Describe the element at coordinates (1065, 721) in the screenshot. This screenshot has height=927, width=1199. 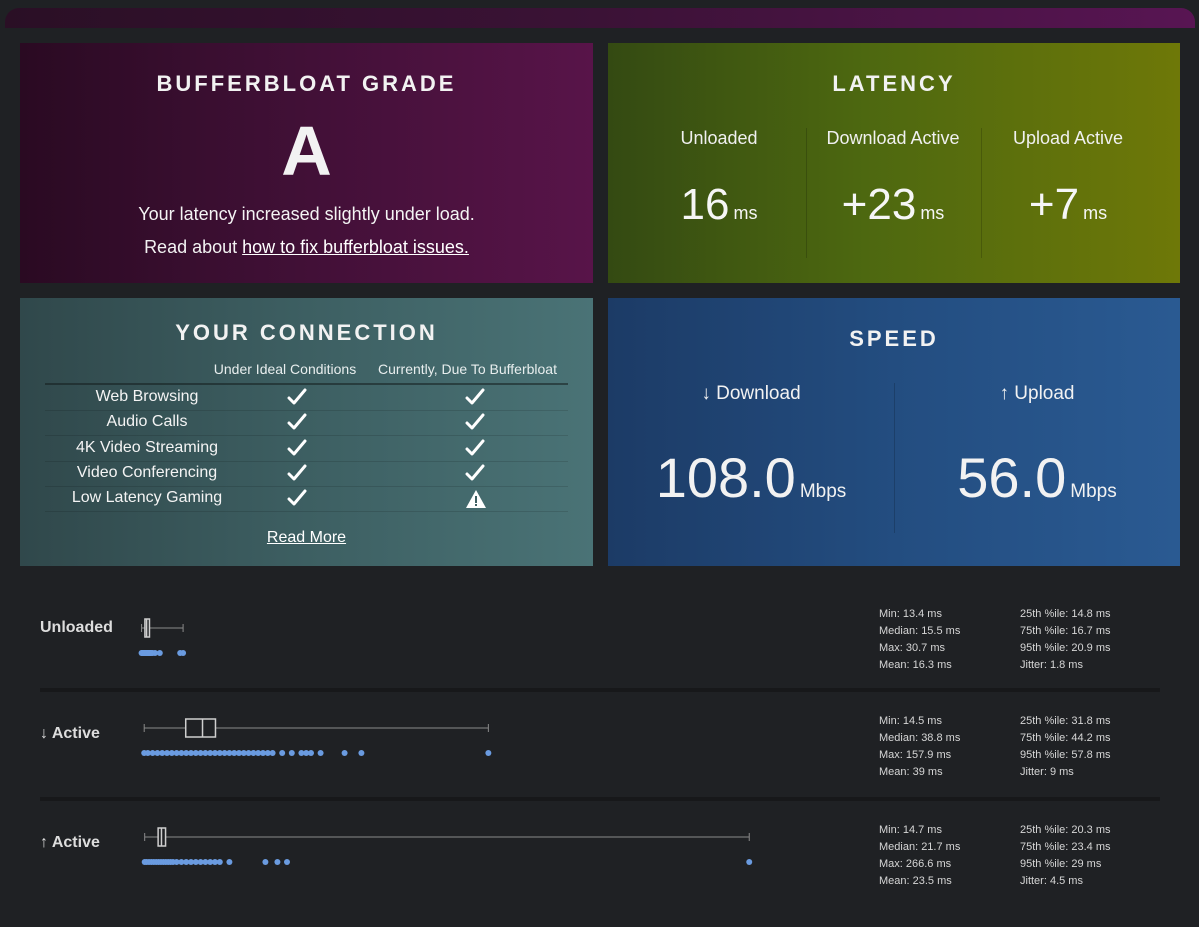
I see `stat-line: 25th %ile: 31.8 ms` at that location.